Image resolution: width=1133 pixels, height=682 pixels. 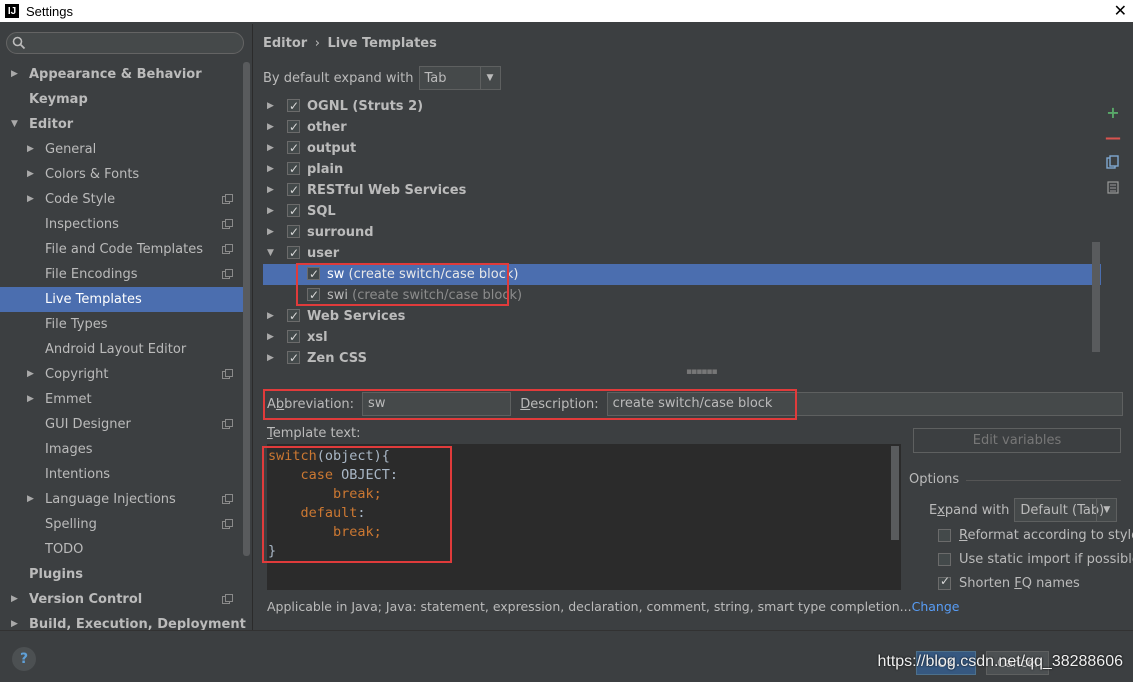 What do you see at coordinates (76, 324) in the screenshot?
I see `sidebar-item-label: File Types` at bounding box center [76, 324].